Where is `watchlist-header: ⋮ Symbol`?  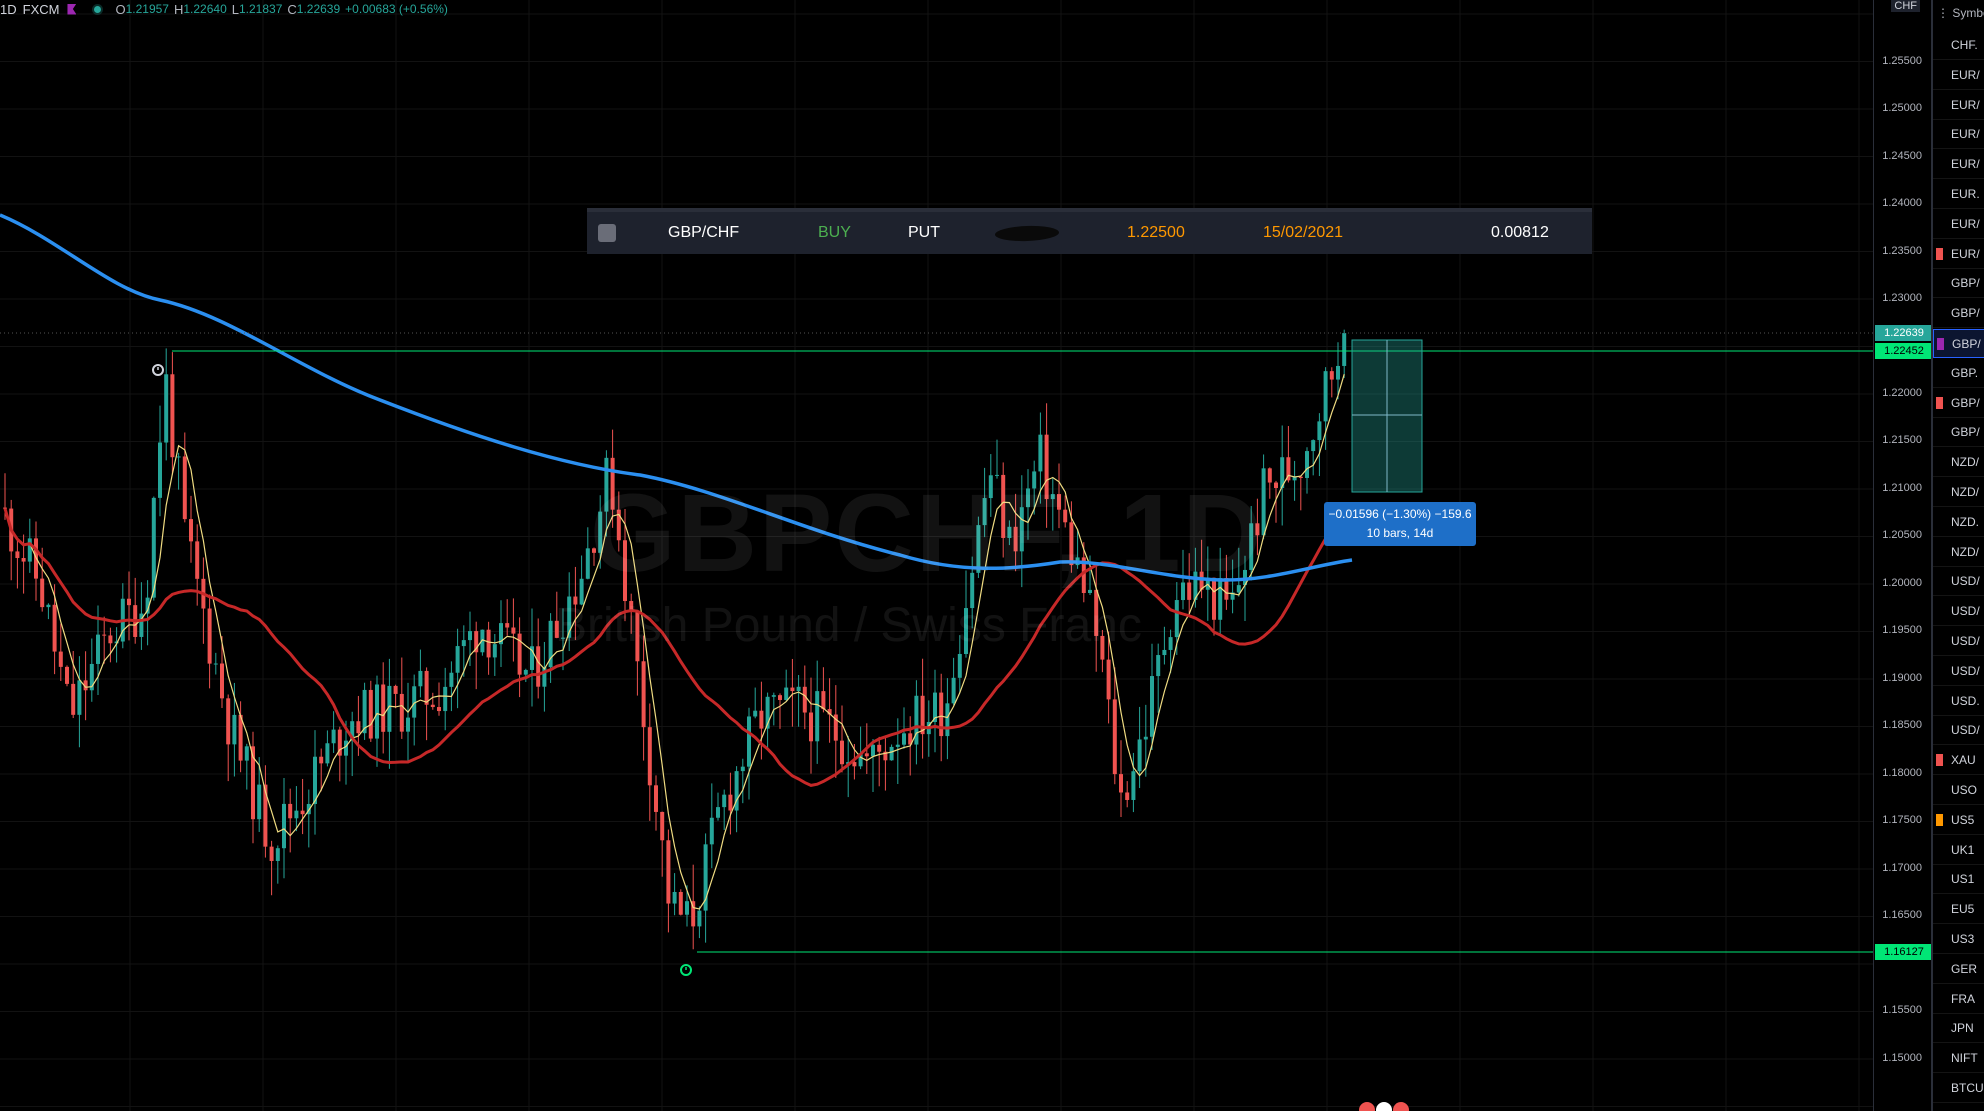
watchlist-header: ⋮ Symbol is located at coordinates (1958, 13).